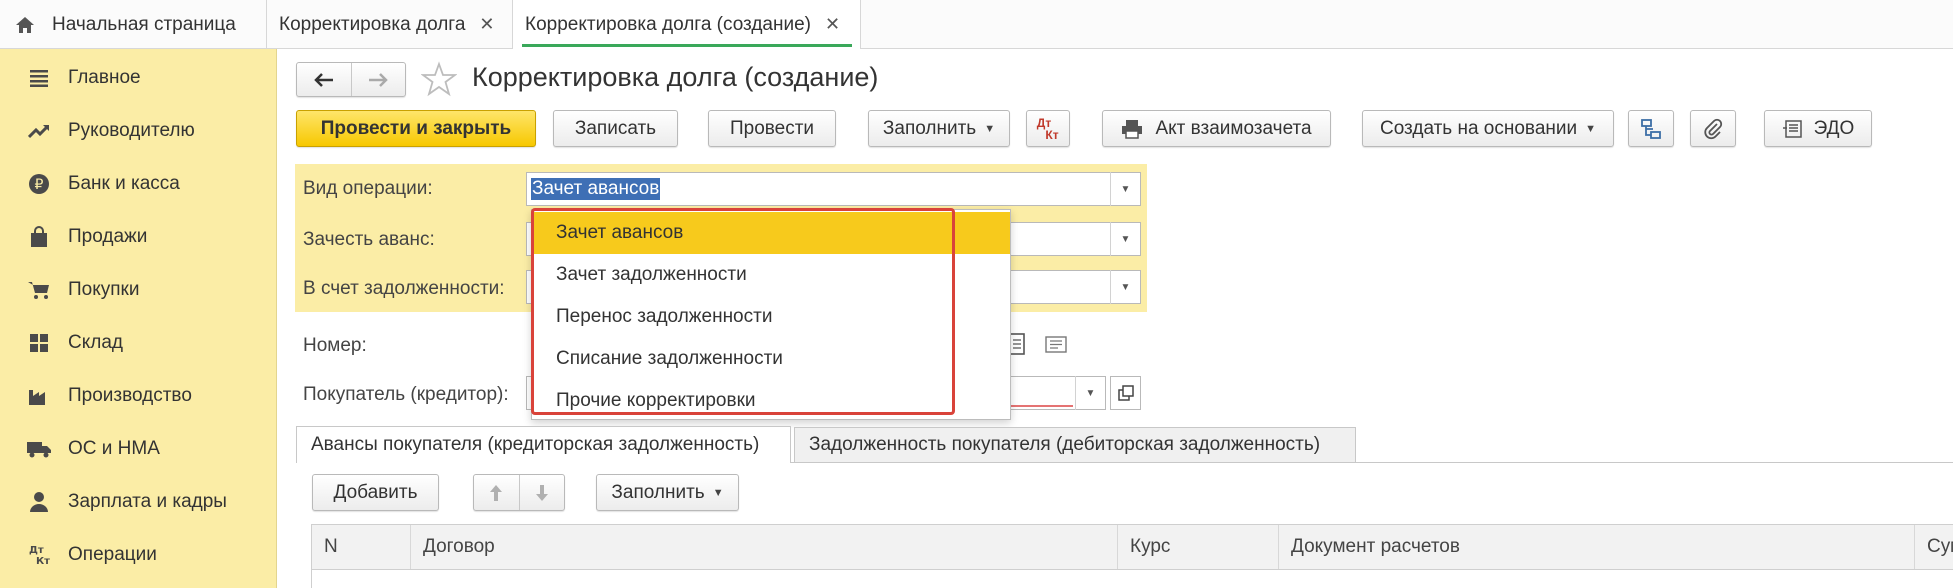  What do you see at coordinates (43, 561) in the screenshot?
I see `svg-text: Кт` at bounding box center [43, 561].